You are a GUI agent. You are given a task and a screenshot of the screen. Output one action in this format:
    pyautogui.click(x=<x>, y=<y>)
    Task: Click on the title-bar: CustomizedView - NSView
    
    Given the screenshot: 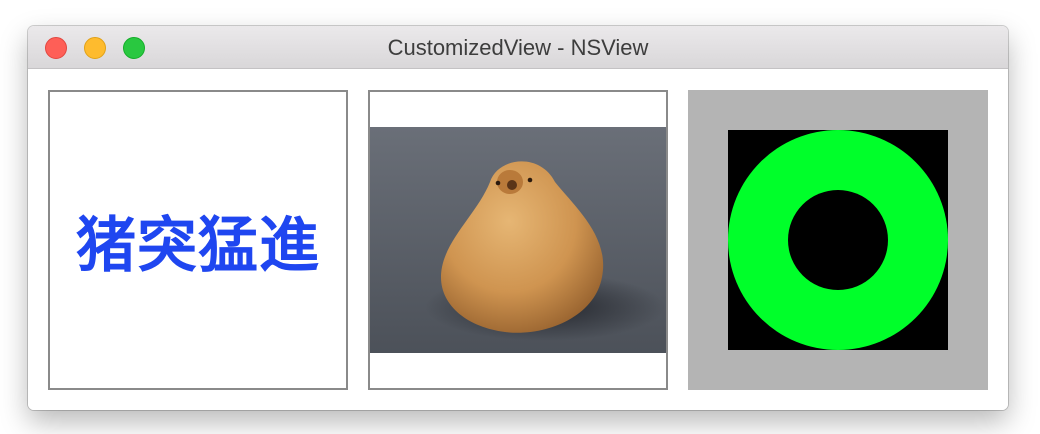 What is the action you would take?
    pyautogui.click(x=518, y=47)
    